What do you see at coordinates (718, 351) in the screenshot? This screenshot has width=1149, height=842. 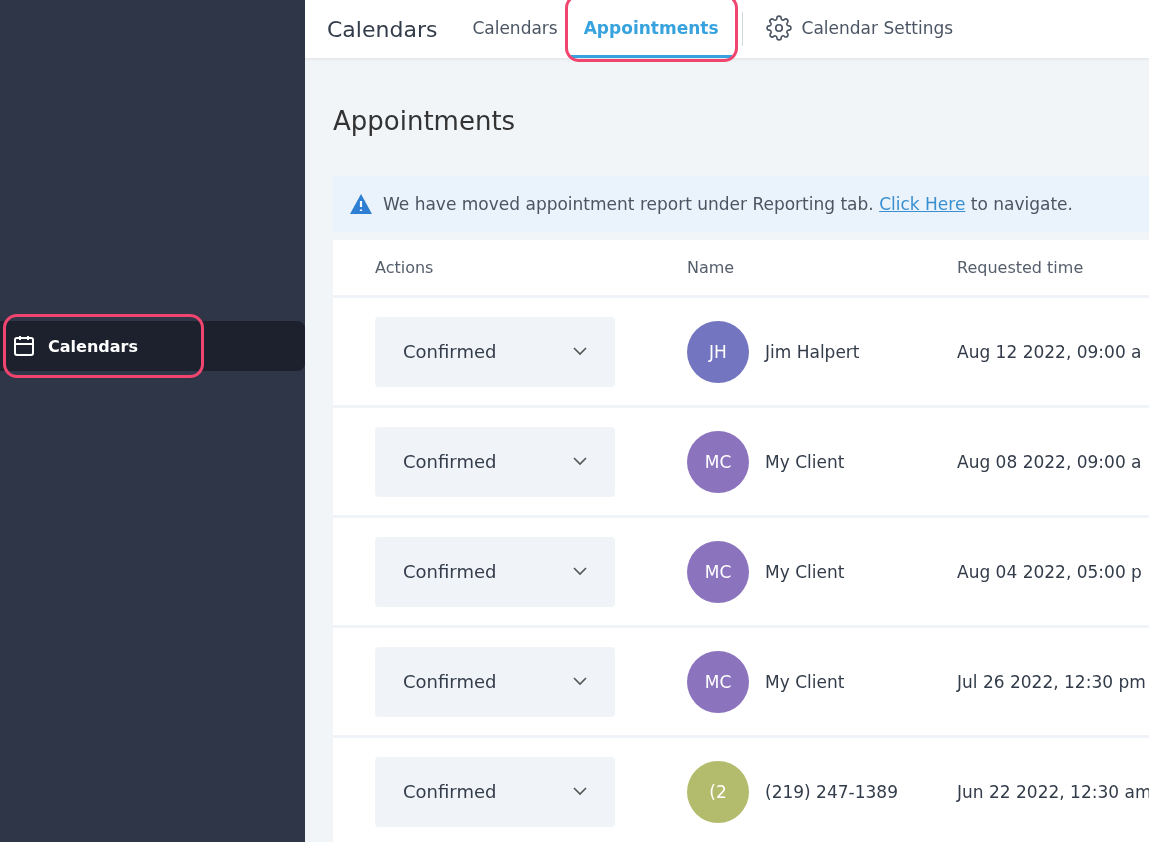 I see `avatar: JH` at bounding box center [718, 351].